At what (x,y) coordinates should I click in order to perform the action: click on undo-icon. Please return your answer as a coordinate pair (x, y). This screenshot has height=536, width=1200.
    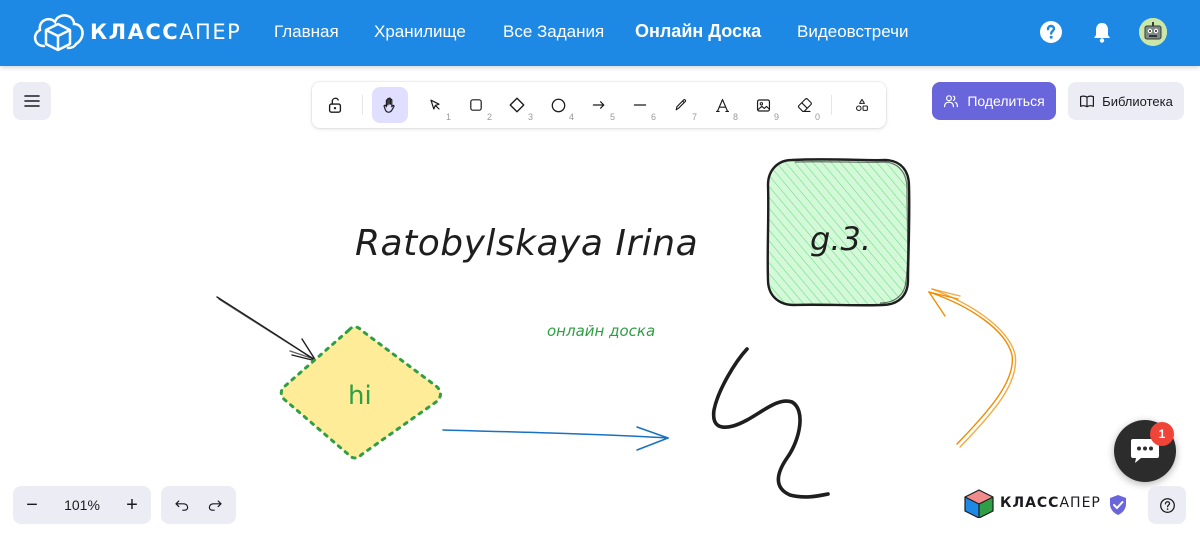
    Looking at the image, I should click on (181, 505).